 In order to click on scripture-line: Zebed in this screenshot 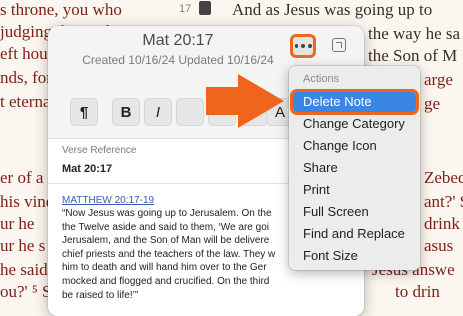, I will do `click(443, 177)`.